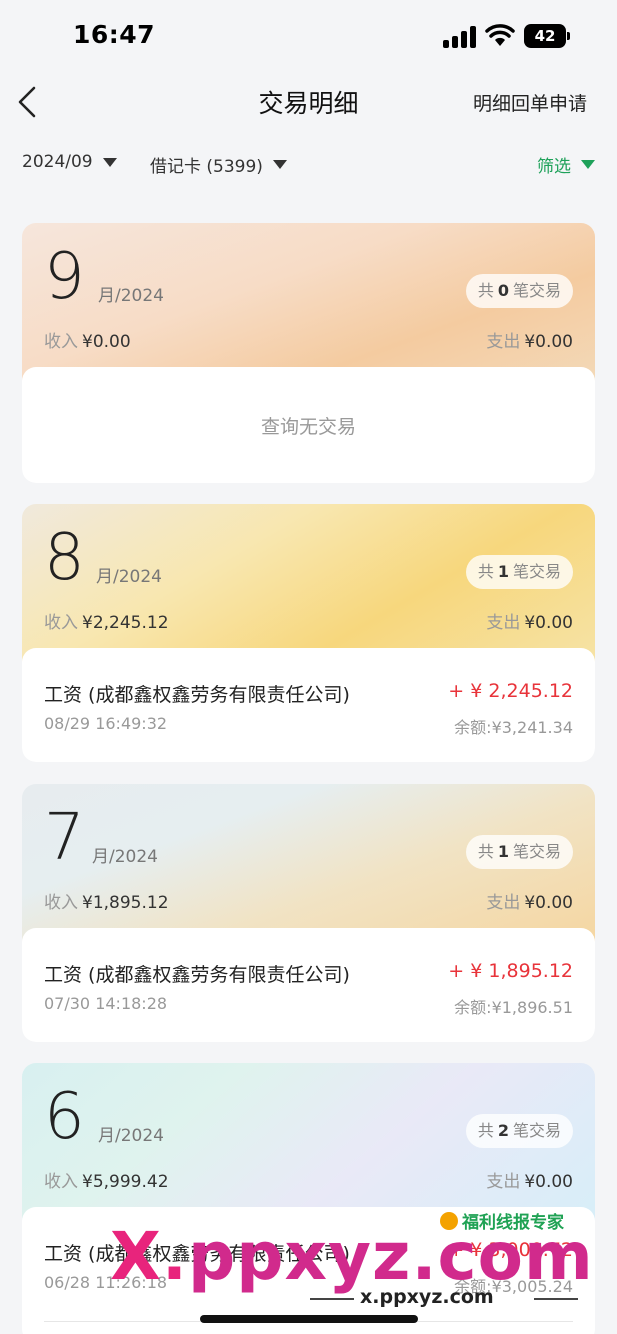 The height and width of the screenshot is (1334, 617). I want to click on card-filter-label: 借记卡 (5399), so click(206, 167).